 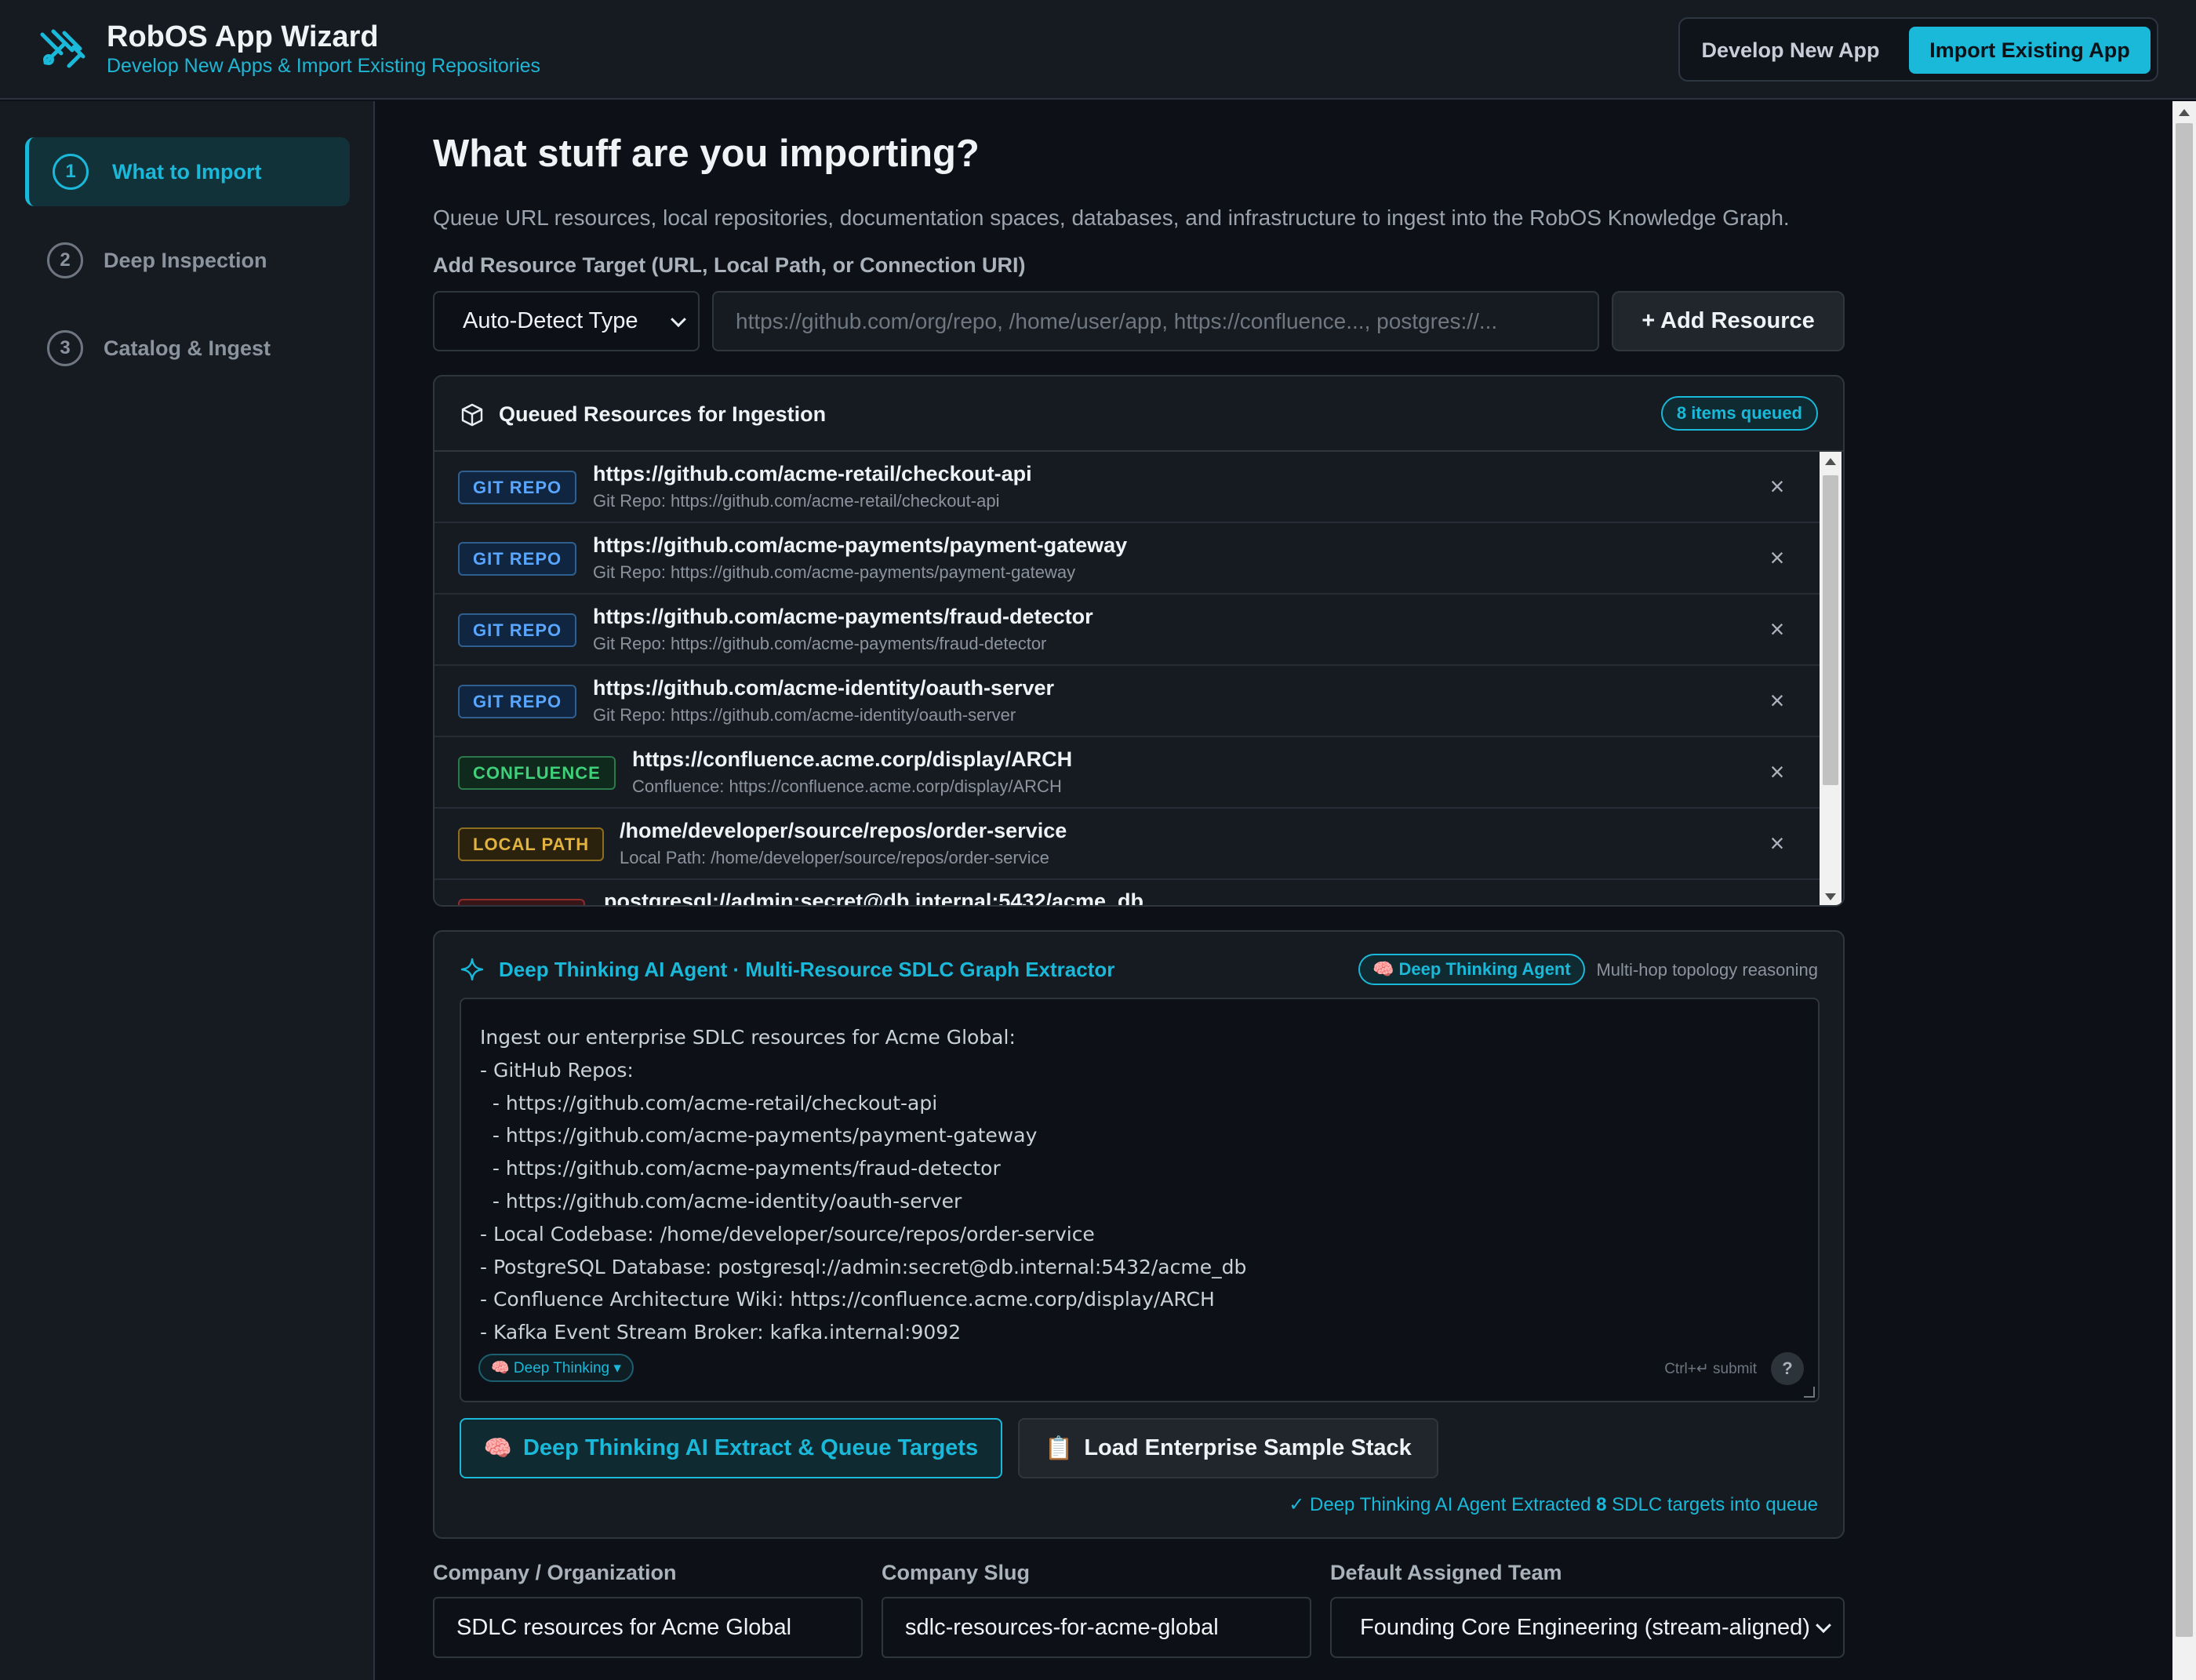 What do you see at coordinates (1710, 1369) in the screenshot?
I see `submit-shortcut-hint: Ctrl+↵ submit` at bounding box center [1710, 1369].